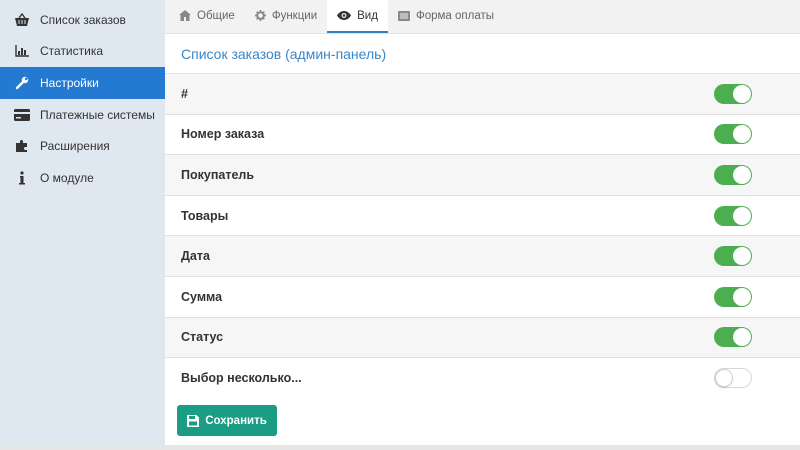 The image size is (800, 450). What do you see at coordinates (482, 135) in the screenshot?
I see `setting-row: Номер заказа` at bounding box center [482, 135].